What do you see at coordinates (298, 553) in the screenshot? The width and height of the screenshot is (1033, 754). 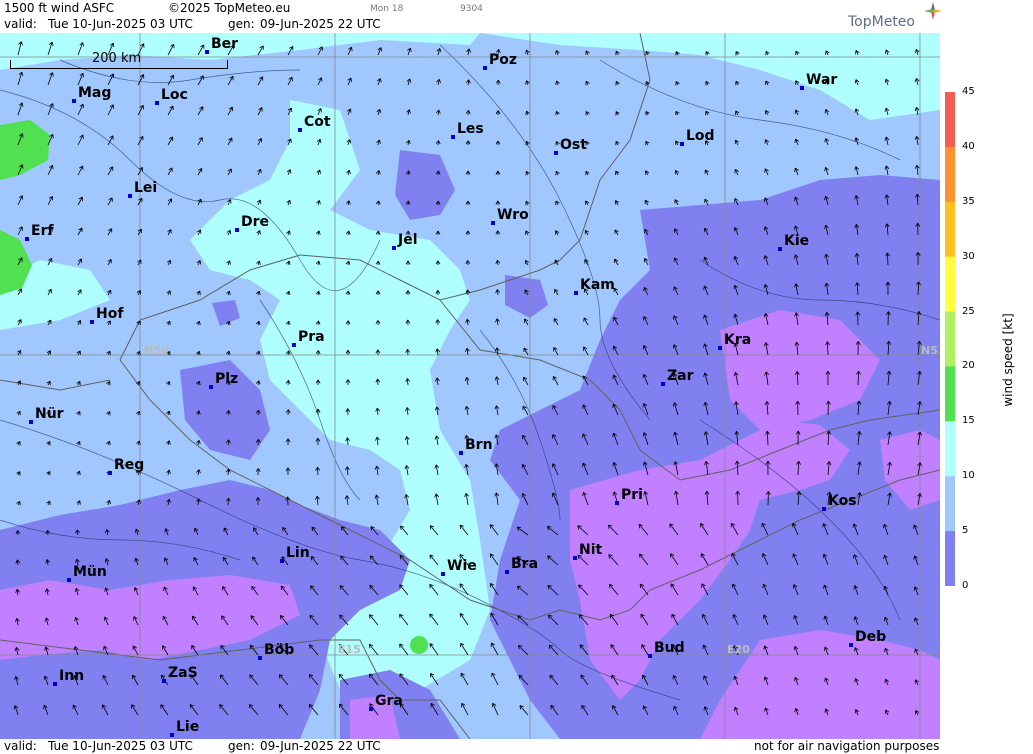 I see `city-label: Lin` at bounding box center [298, 553].